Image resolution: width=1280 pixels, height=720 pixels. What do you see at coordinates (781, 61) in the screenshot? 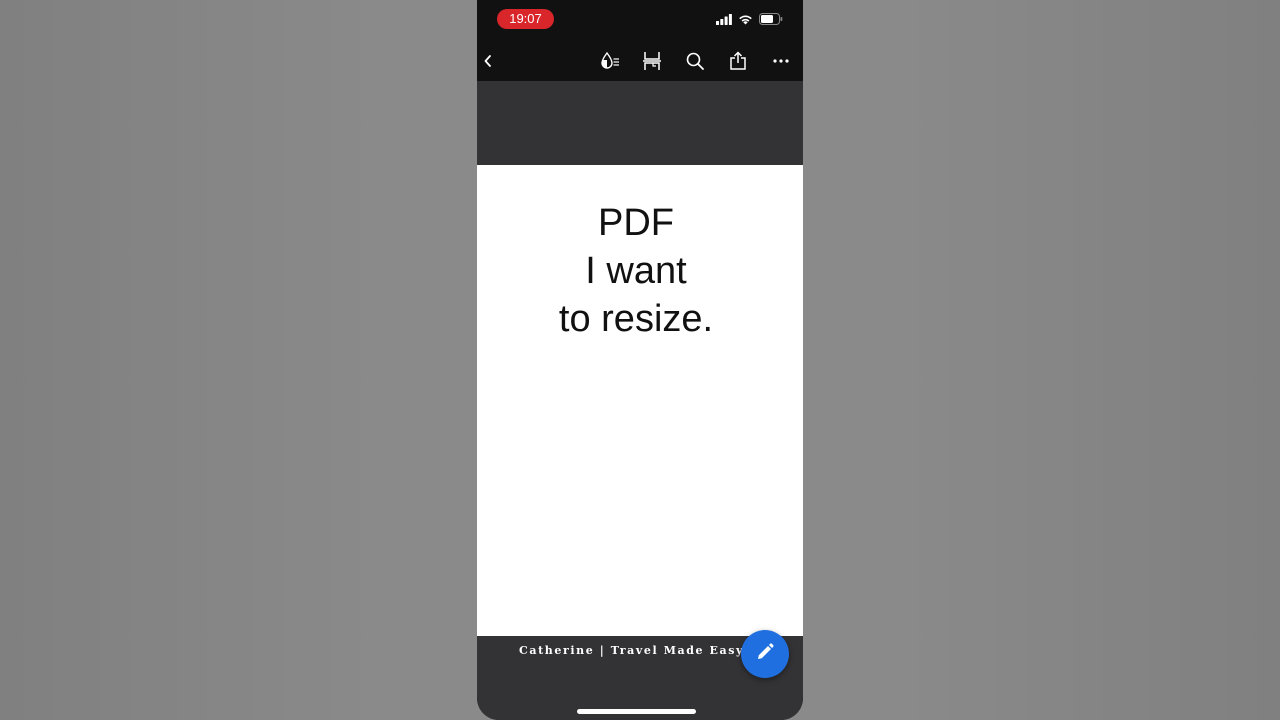
I see `more-icon` at bounding box center [781, 61].